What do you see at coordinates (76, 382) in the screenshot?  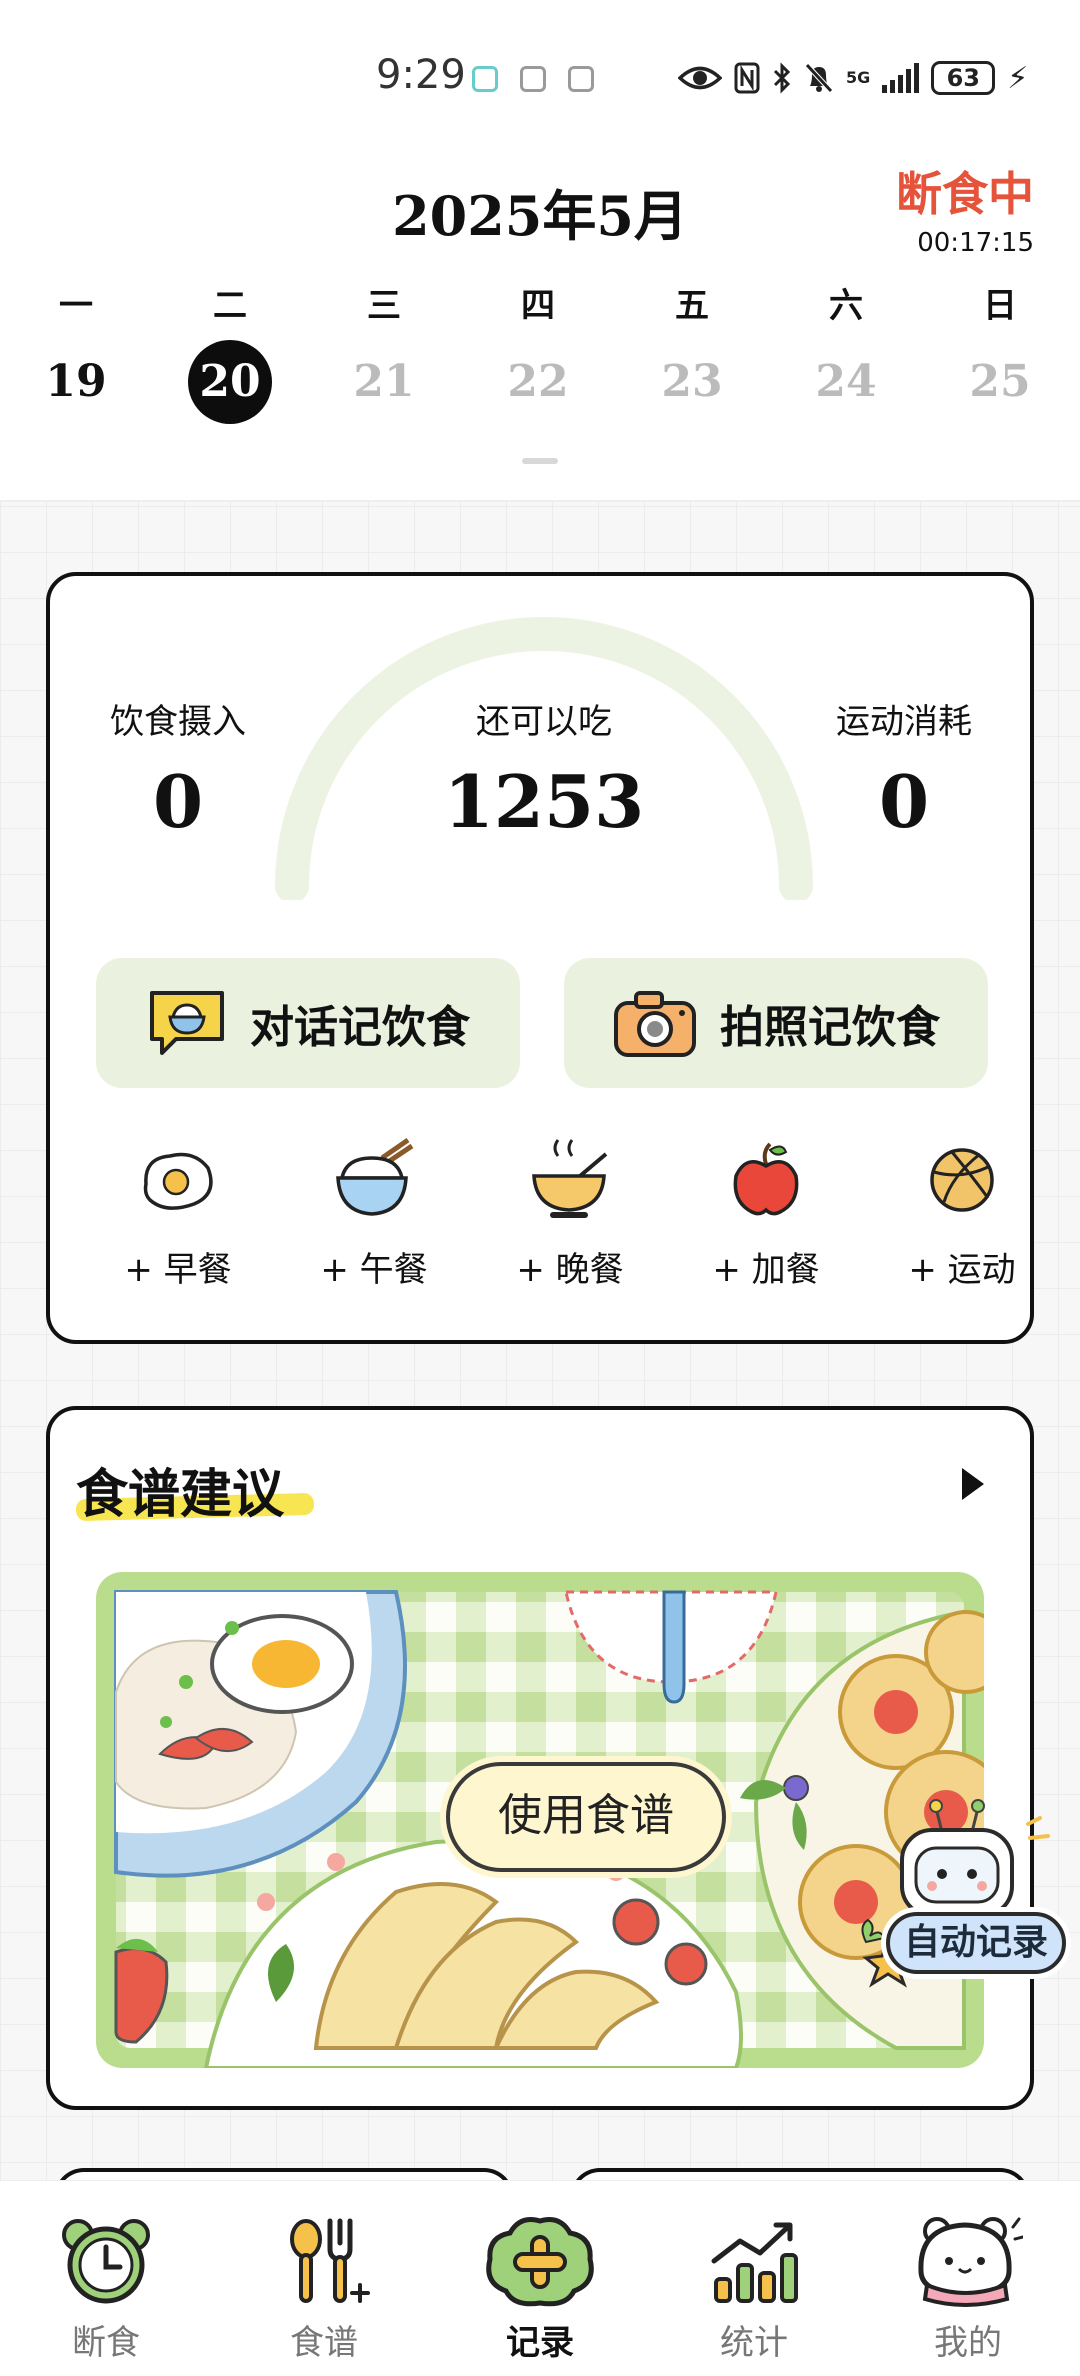 I see `calendar-day: 19` at bounding box center [76, 382].